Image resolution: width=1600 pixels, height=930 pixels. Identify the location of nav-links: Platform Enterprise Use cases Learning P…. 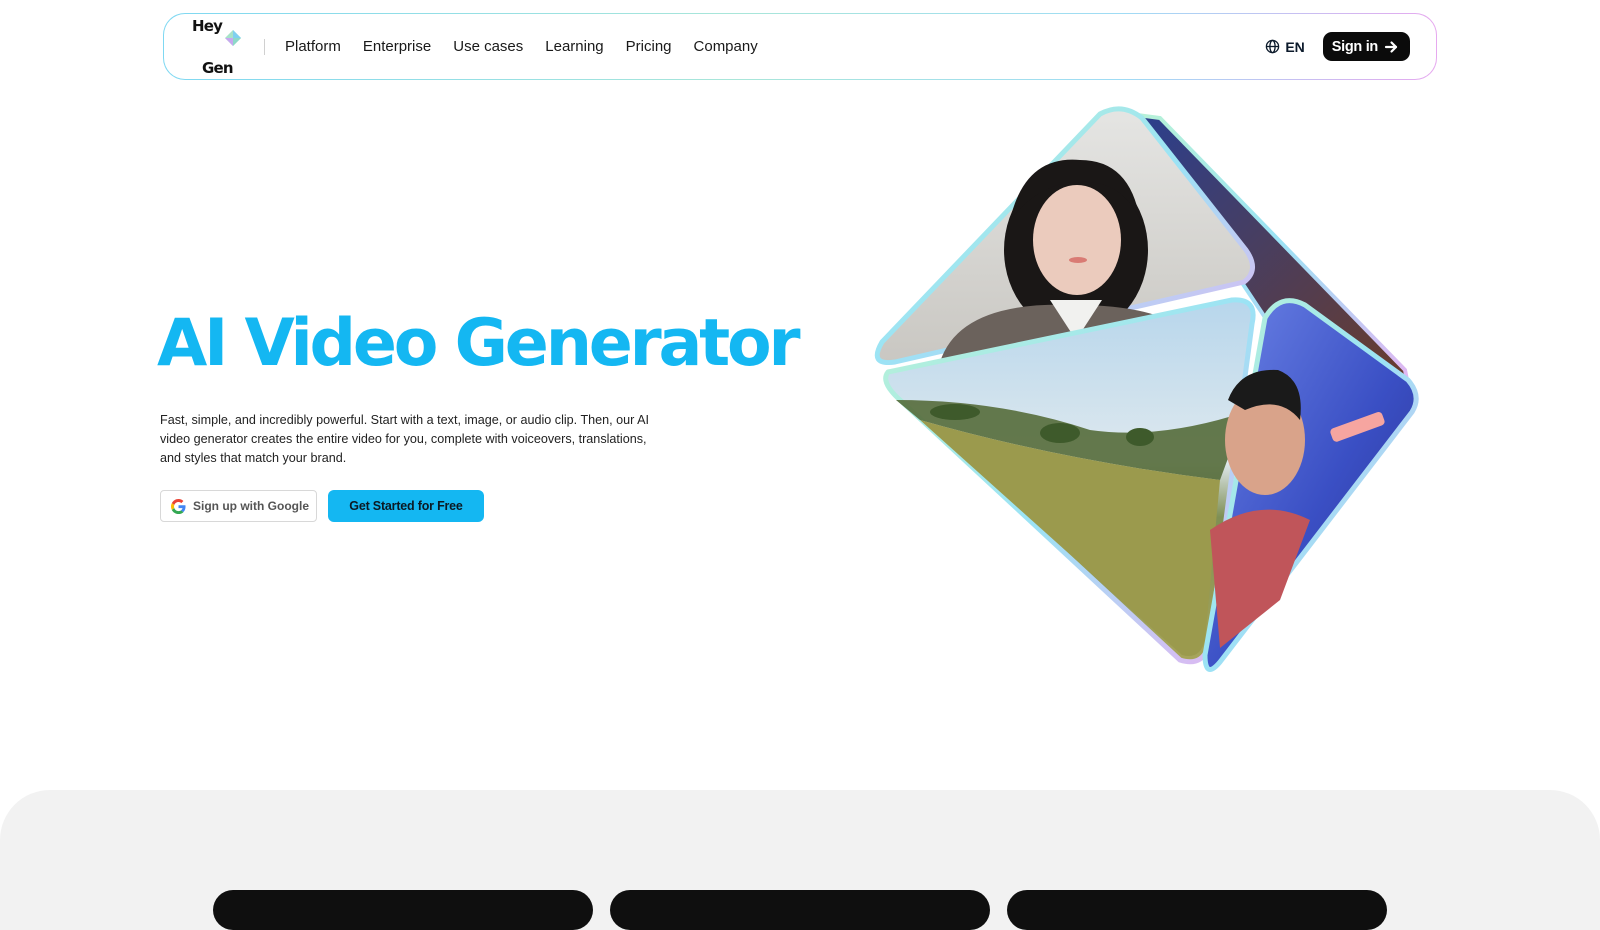
(527, 46).